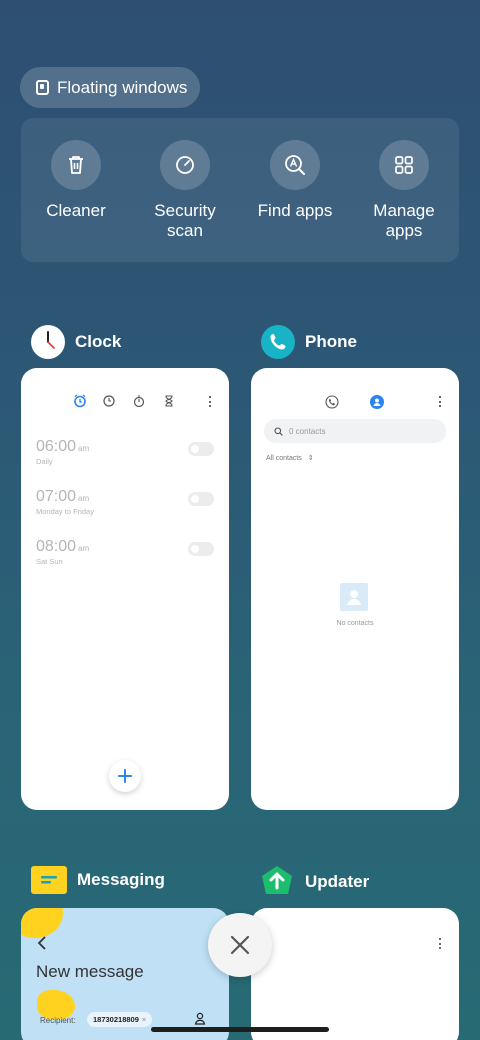  Describe the element at coordinates (49, 561) in the screenshot. I see `alarm-repeat: Sat Sun` at that location.